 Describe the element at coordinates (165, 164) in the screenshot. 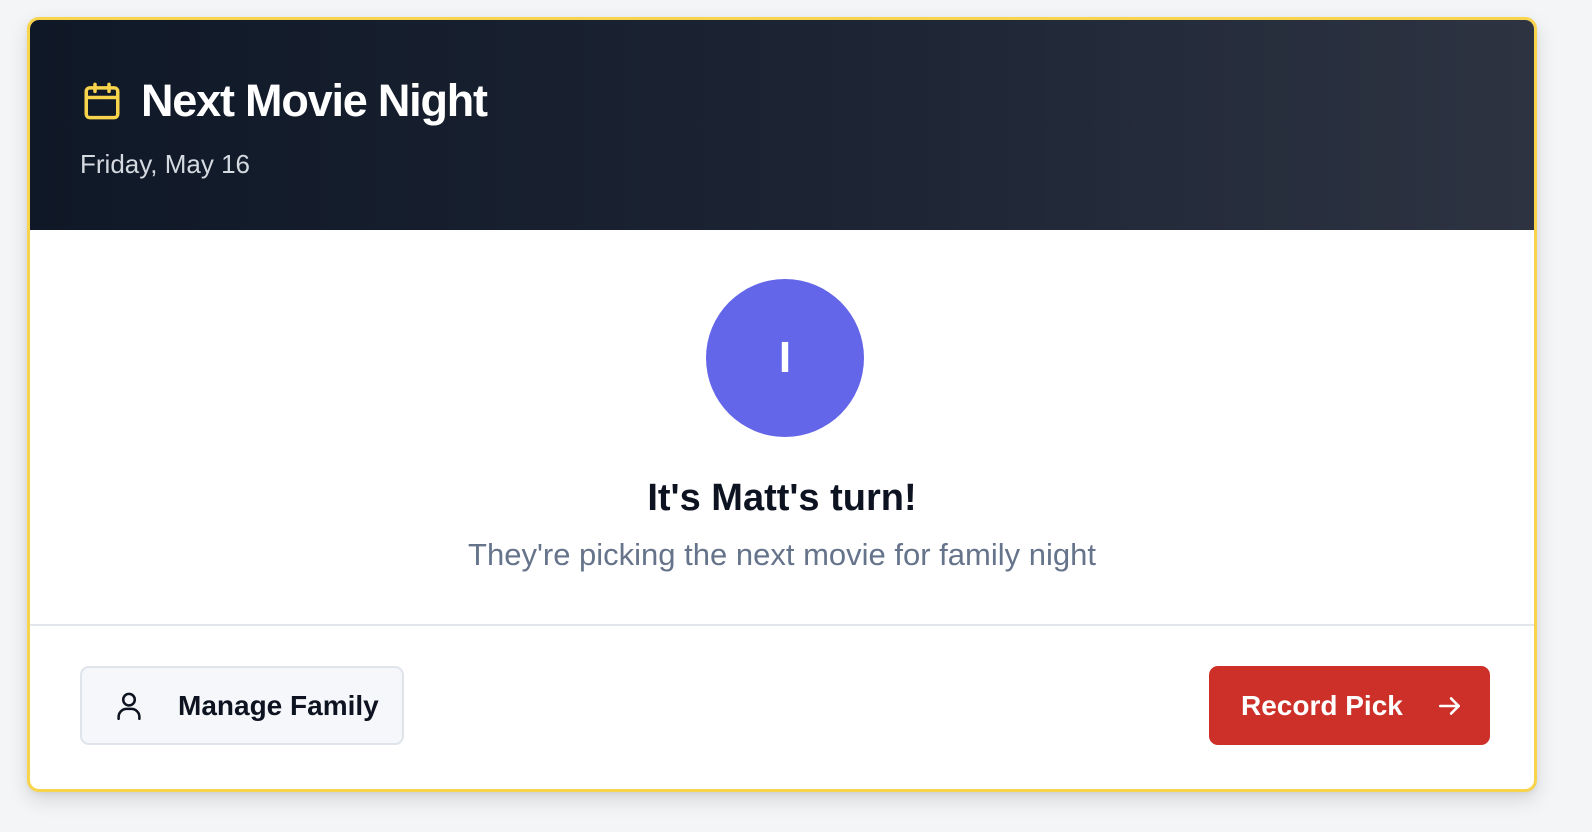

I see `event-date: Friday, May 16` at that location.